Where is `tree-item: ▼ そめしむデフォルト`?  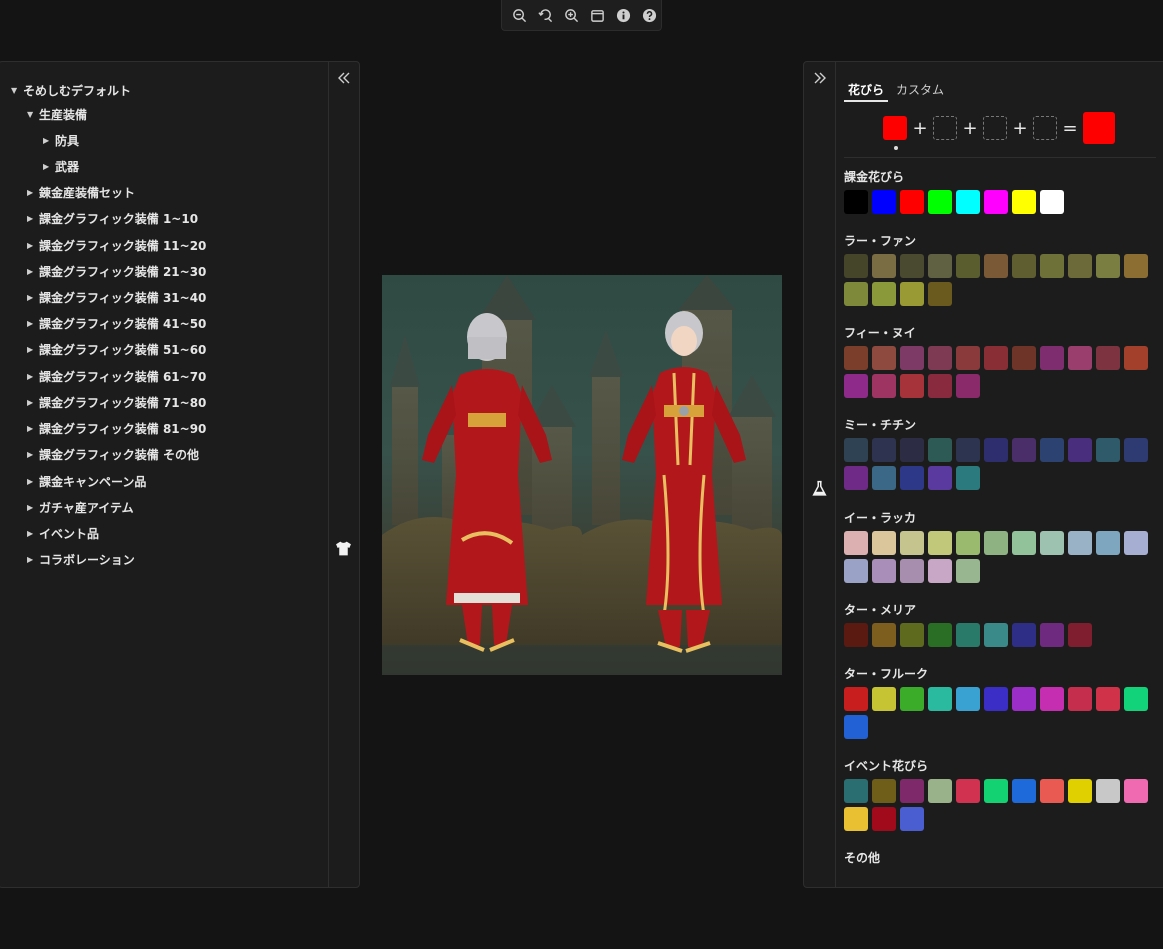
tree-item: ▼ そめしむデフォルト is located at coordinates (71, 90).